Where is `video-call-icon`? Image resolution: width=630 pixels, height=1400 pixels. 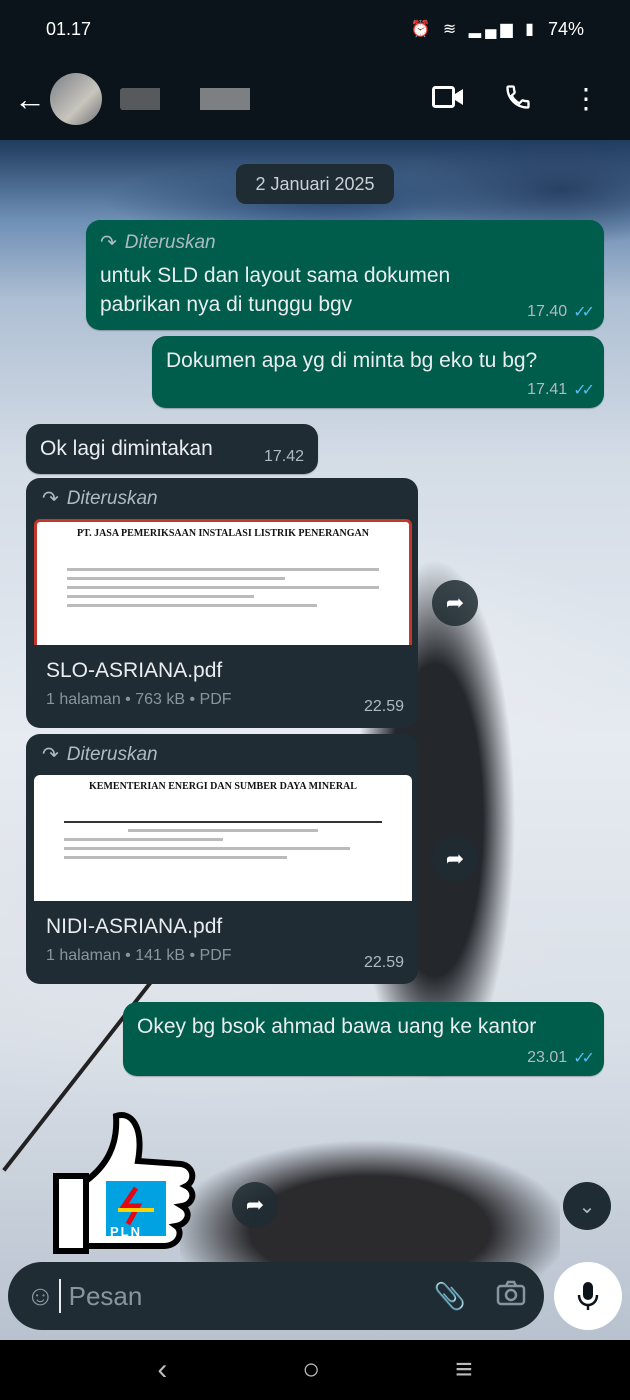 video-call-icon is located at coordinates (448, 99).